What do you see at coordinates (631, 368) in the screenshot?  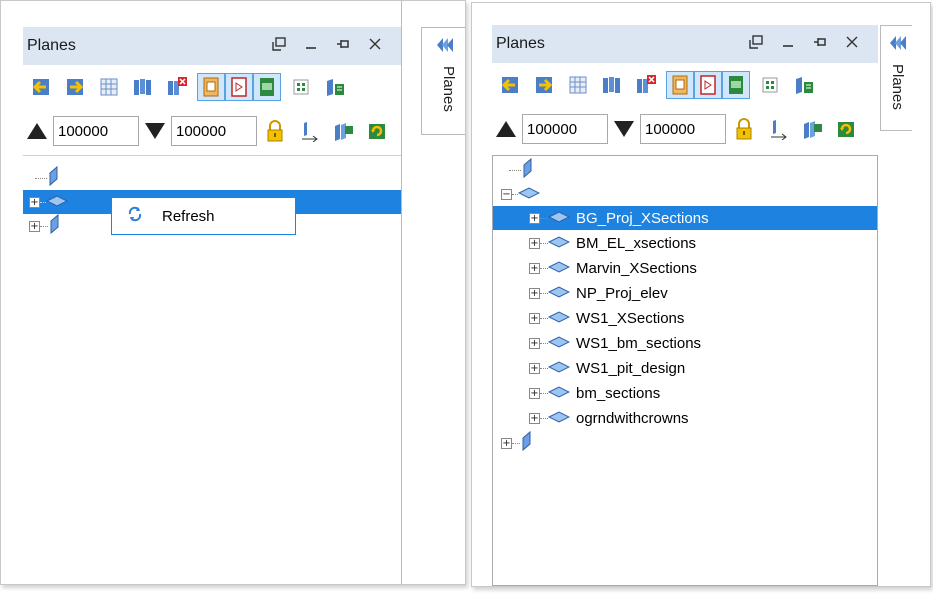 I see `plane-item-label: WS1_pit_design` at bounding box center [631, 368].